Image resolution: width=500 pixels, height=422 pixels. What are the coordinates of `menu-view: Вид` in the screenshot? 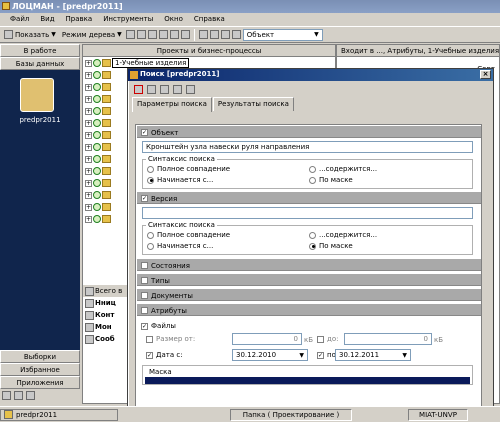 It's located at (46, 19).